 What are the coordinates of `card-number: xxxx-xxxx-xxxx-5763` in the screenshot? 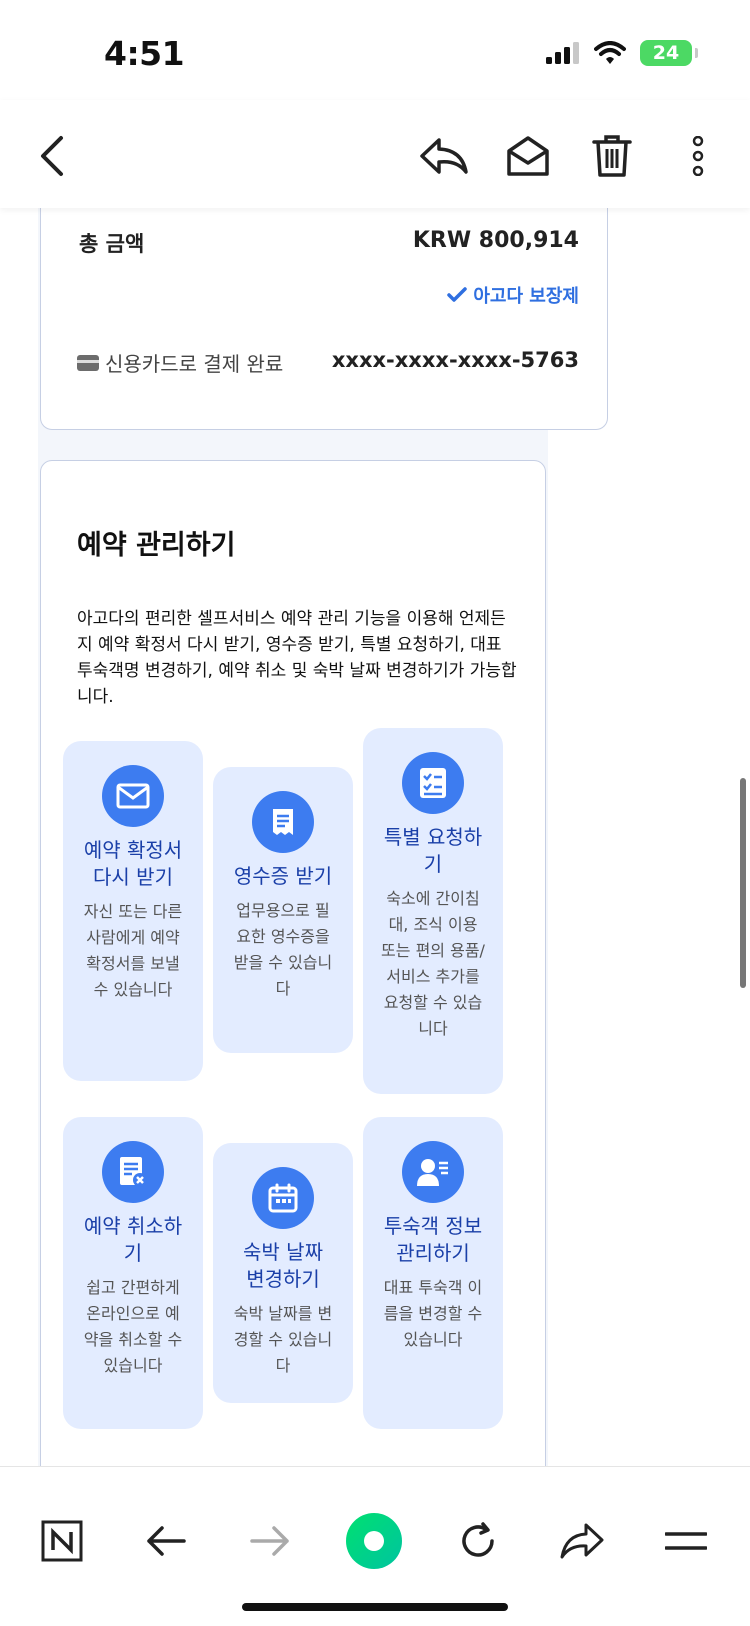 It's located at (455, 360).